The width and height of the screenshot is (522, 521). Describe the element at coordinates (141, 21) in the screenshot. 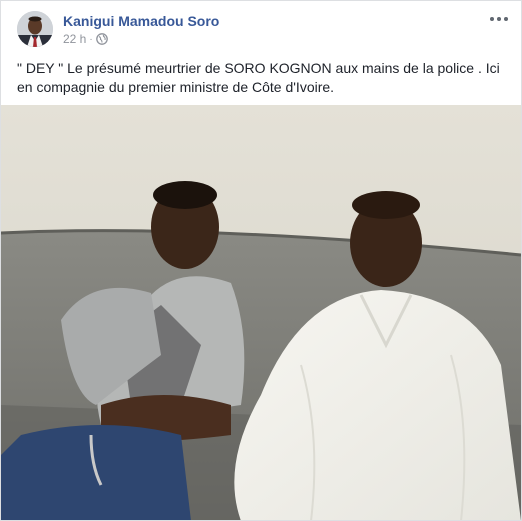

I see `author-name: Kanigui Mamadou Soro` at that location.